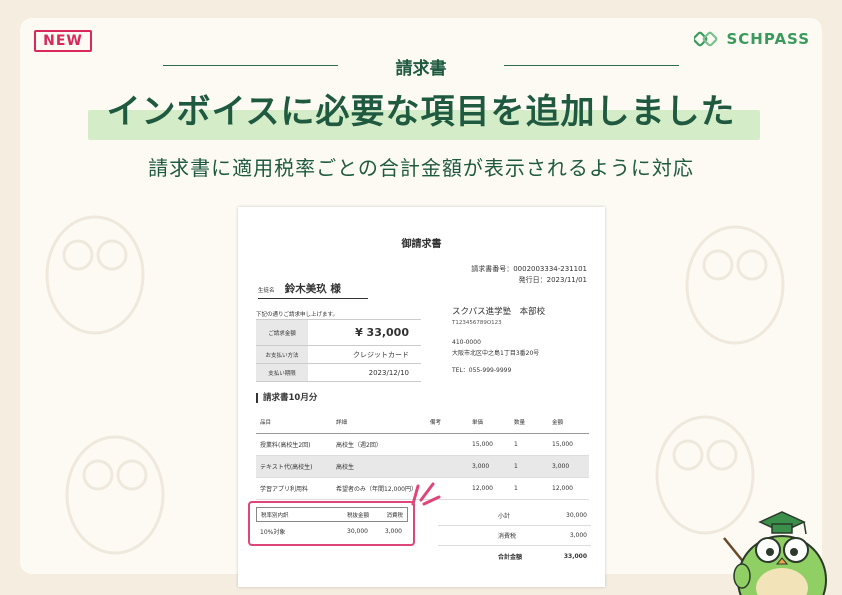  What do you see at coordinates (364, 354) in the screenshot?
I see `payment-value: クレジットカード` at bounding box center [364, 354].